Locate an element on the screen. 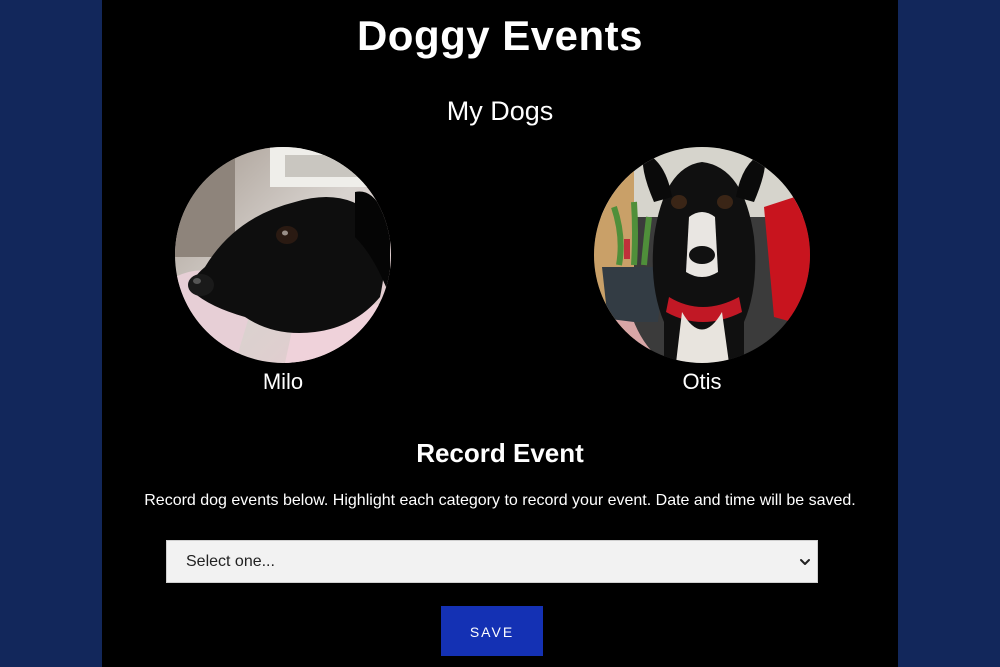 Image resolution: width=1000 pixels, height=667 pixels. milo-photo is located at coordinates (283, 255).